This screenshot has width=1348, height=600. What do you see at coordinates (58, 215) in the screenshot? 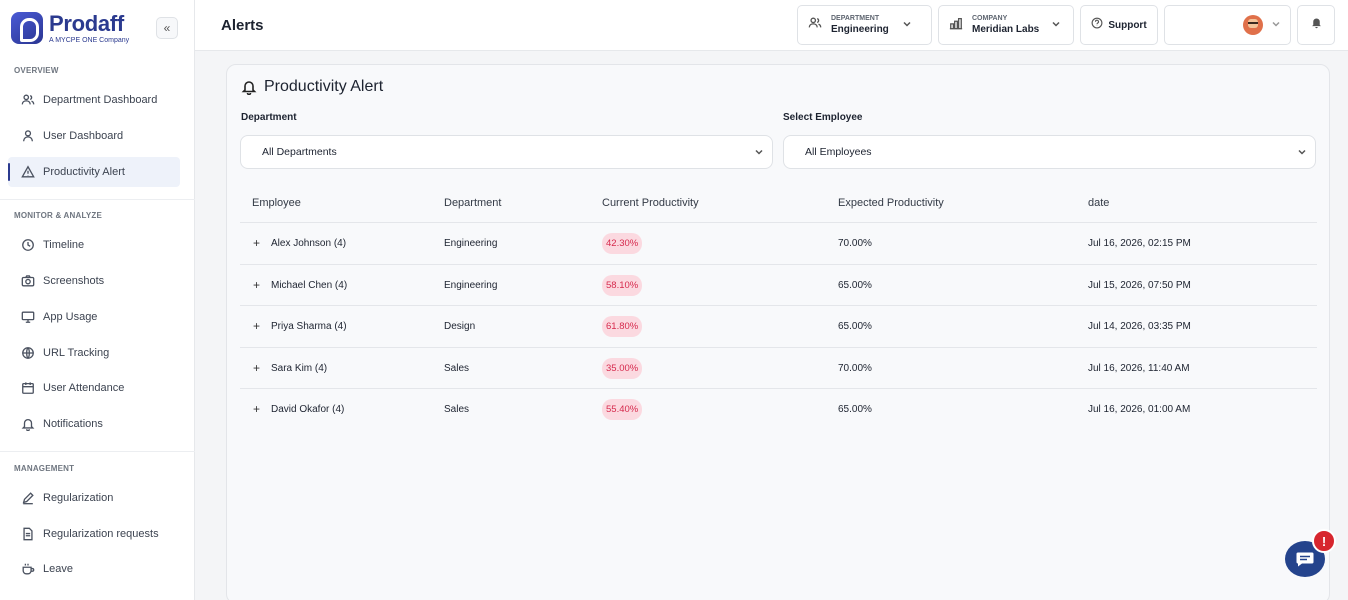
I see `section-label-monitor: MONITOR & ANALYZE` at bounding box center [58, 215].